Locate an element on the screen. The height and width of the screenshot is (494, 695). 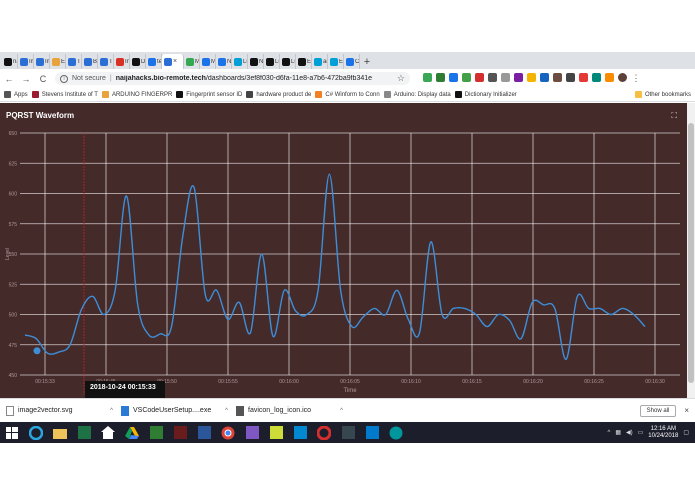
bookmark-item: Arduino: Display data is located at coordinates (417, 94).